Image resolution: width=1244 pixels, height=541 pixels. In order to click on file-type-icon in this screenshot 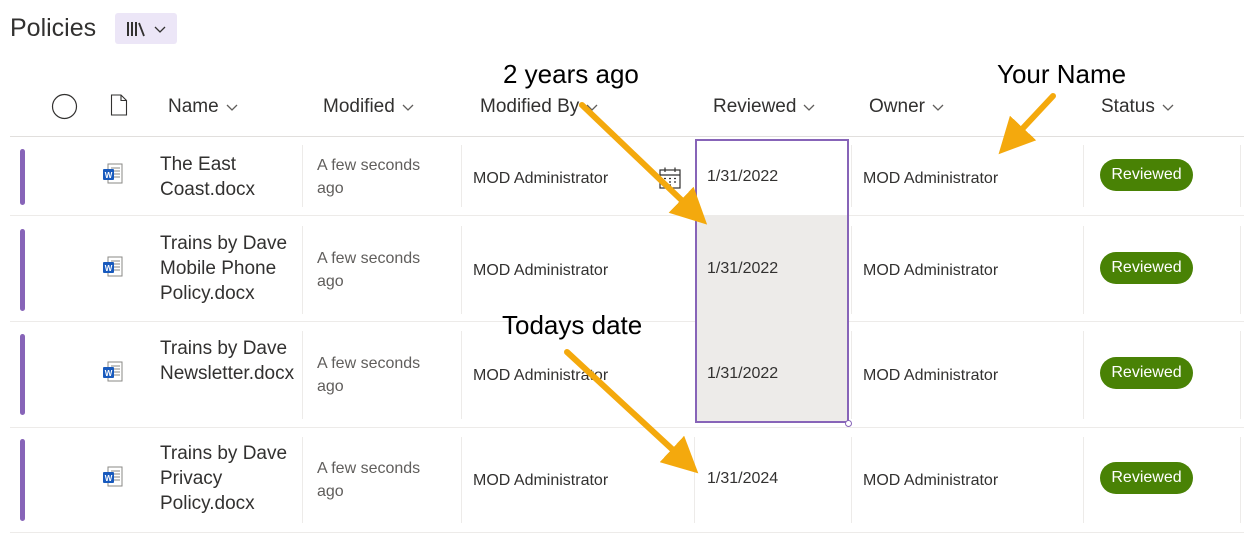, I will do `click(119, 105)`.